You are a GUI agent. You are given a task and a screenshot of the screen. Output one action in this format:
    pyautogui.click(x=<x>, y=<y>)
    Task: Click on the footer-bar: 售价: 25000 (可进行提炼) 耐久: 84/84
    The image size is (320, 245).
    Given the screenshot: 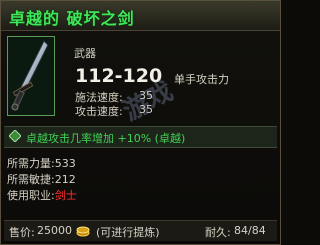 What is the action you would take?
    pyautogui.click(x=140, y=230)
    